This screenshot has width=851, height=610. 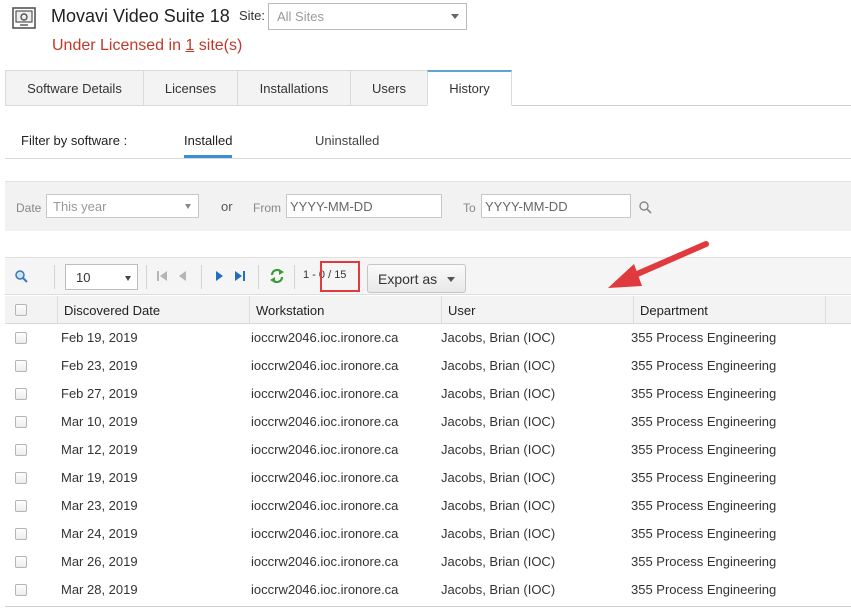 I want to click on page-size-select: 10, so click(x=101, y=277).